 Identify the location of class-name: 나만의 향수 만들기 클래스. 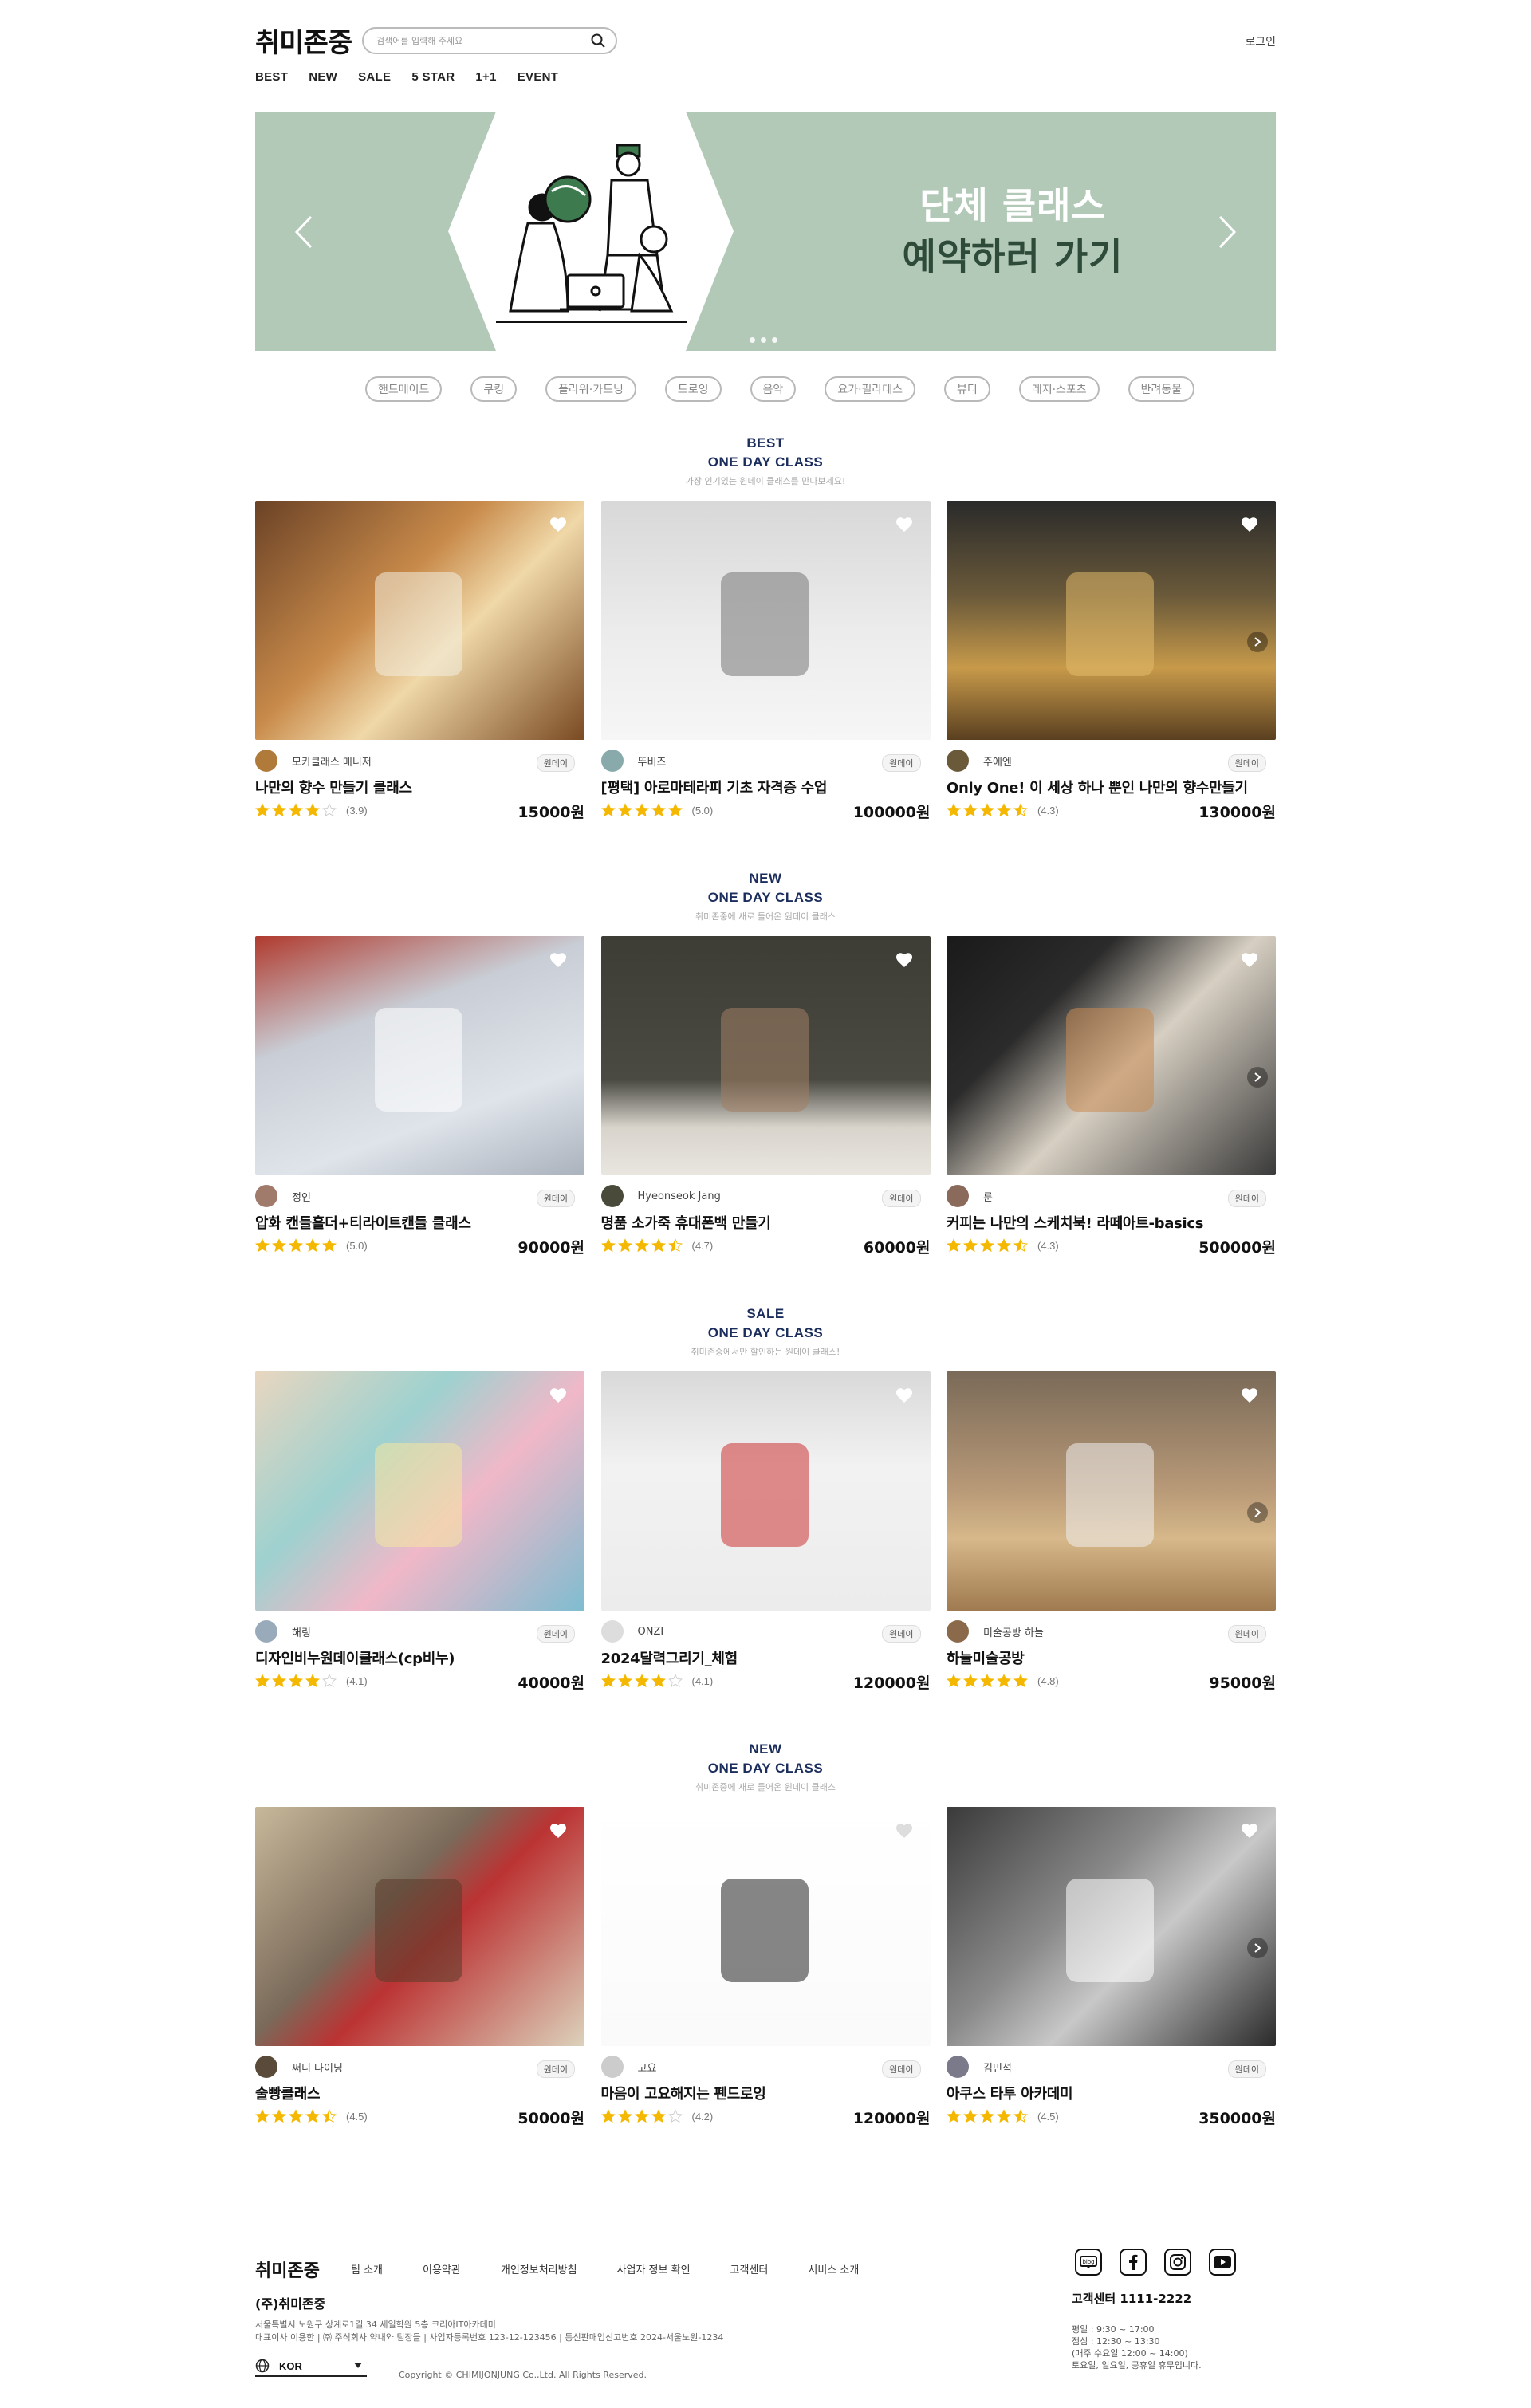
(419, 787).